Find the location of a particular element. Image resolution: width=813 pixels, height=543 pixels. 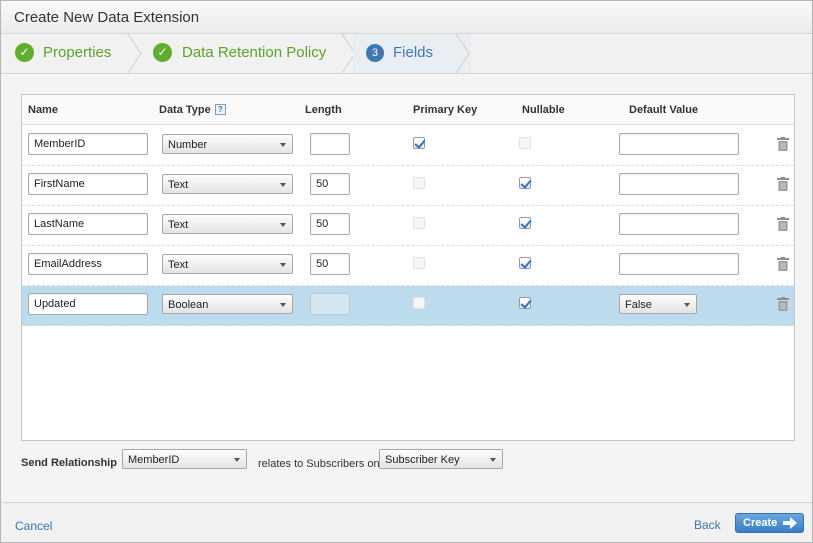

step-fields-label: Fields is located at coordinates (413, 52).